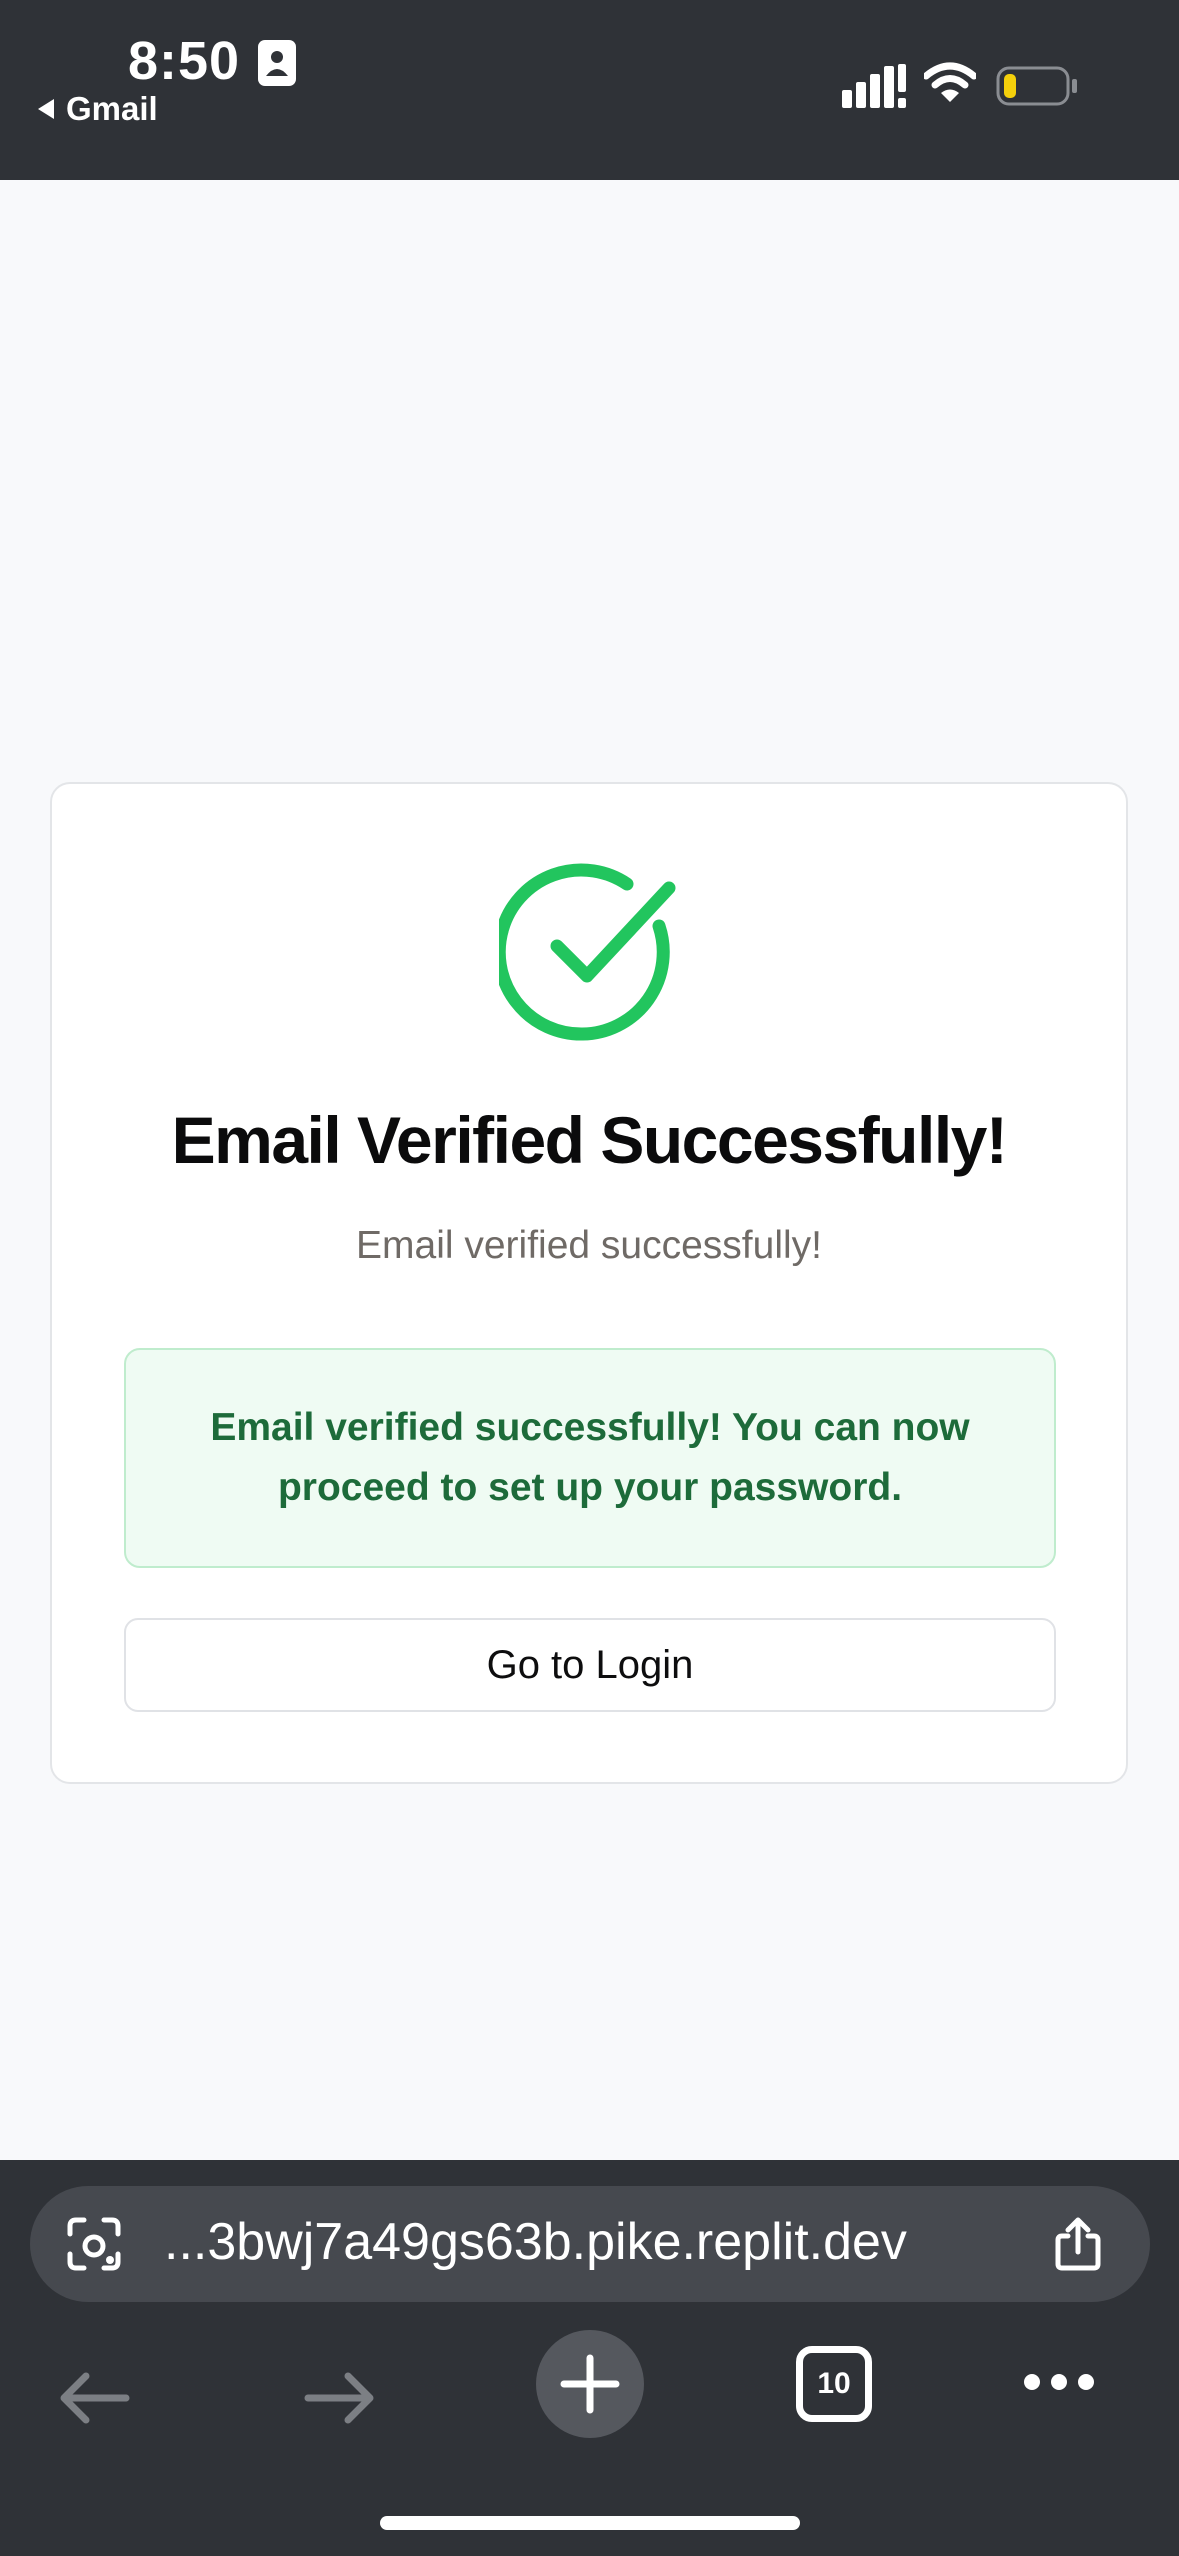 The width and height of the screenshot is (1179, 2556). Describe the element at coordinates (277, 65) in the screenshot. I see `focus-badge-icon` at that location.